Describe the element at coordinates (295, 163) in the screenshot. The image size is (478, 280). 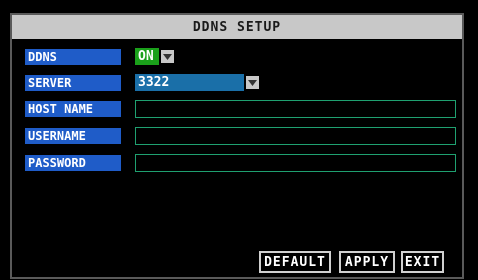
I see `password-field` at that location.